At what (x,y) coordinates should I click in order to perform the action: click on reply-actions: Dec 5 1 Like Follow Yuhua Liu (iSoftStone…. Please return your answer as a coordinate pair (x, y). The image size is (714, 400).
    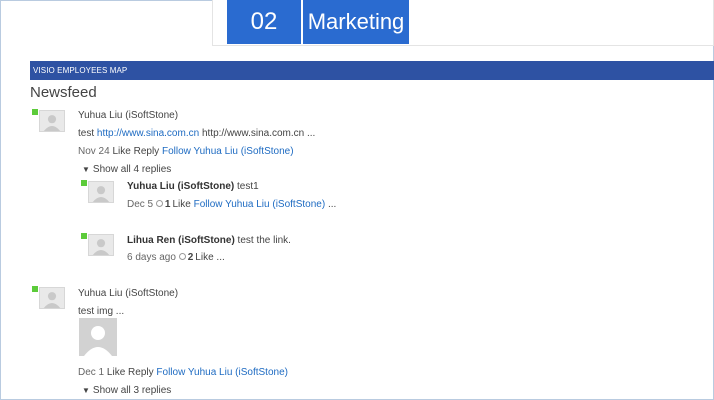
    Looking at the image, I should click on (231, 204).